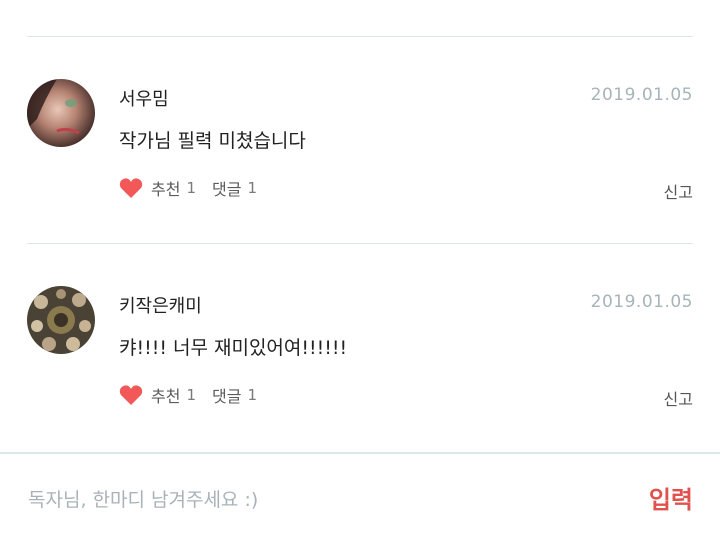 Image resolution: width=720 pixels, height=542 pixels. What do you see at coordinates (212, 141) in the screenshot?
I see `comment-text: 작가님 필력 미쳤습니다` at bounding box center [212, 141].